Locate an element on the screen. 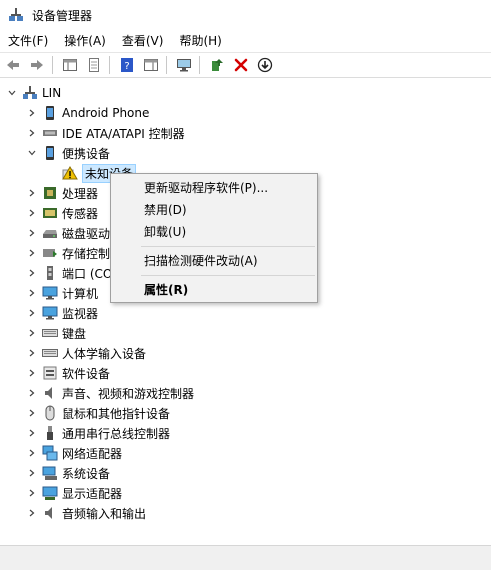  tree-item: 声音、视频和游戏控制器 is located at coordinates (110, 393).